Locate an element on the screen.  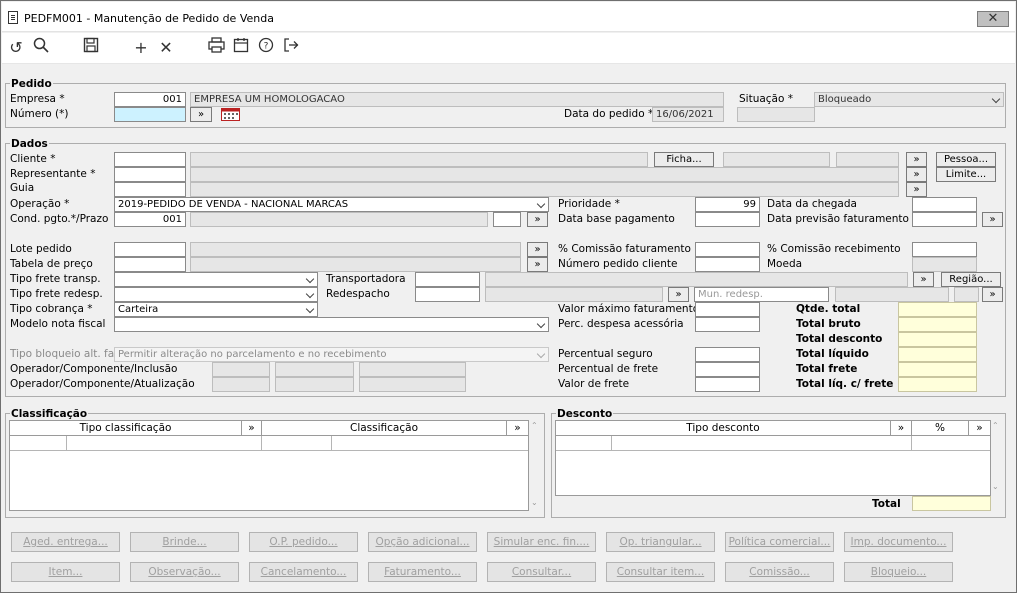
comissao-rec-input is located at coordinates (944, 249).